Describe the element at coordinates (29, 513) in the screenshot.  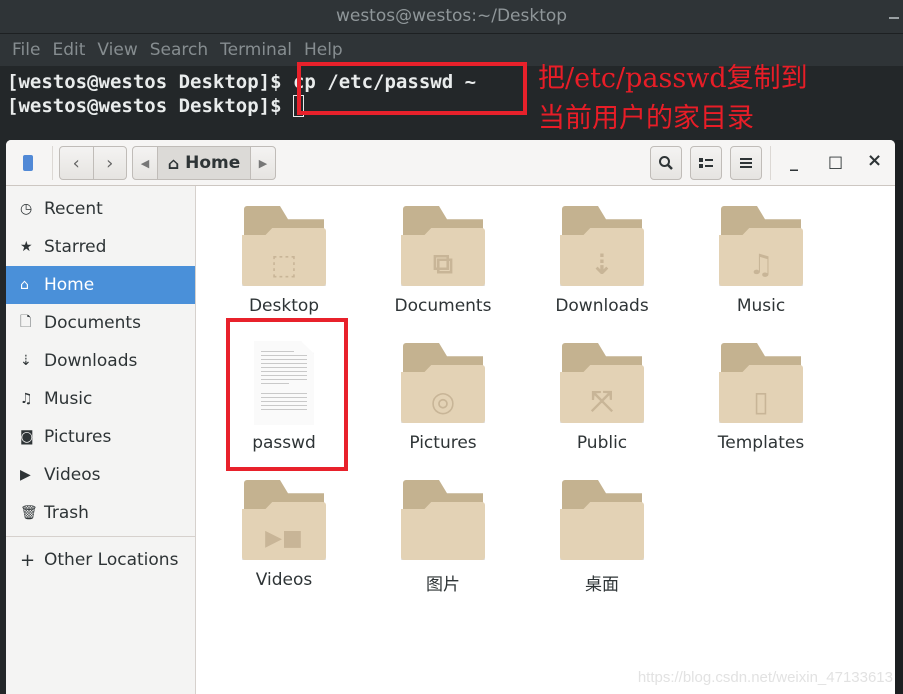
I see `trash-icon: 🗑` at that location.